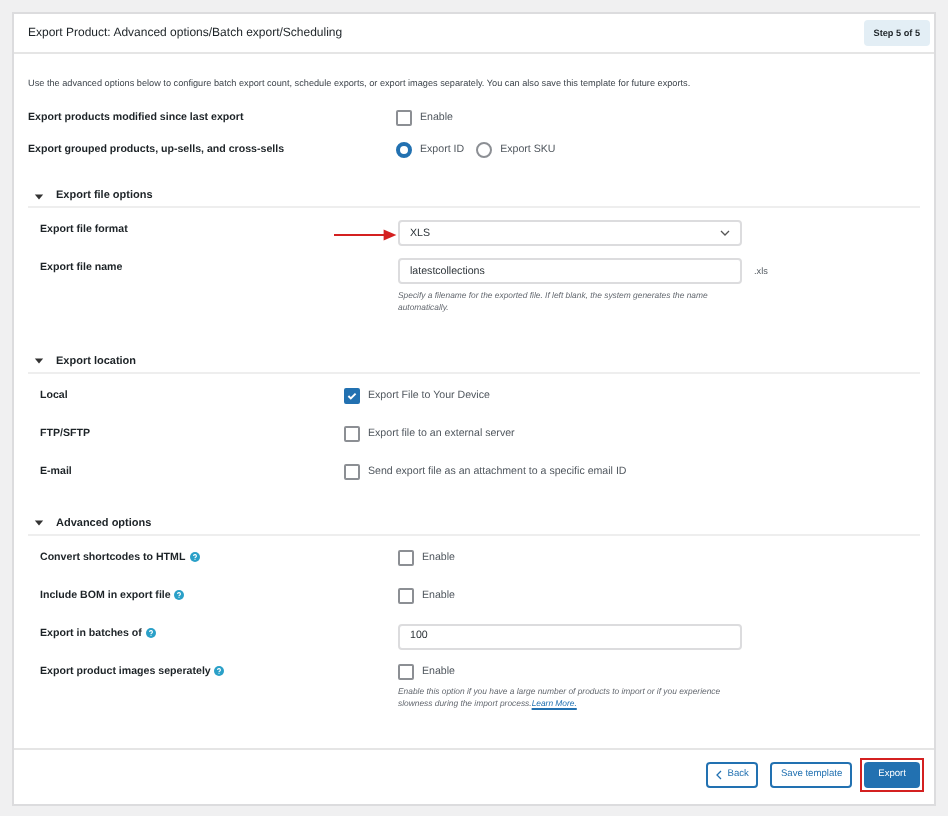 The image size is (948, 816). Describe the element at coordinates (725, 233) in the screenshot. I see `chevron-down-icon` at that location.